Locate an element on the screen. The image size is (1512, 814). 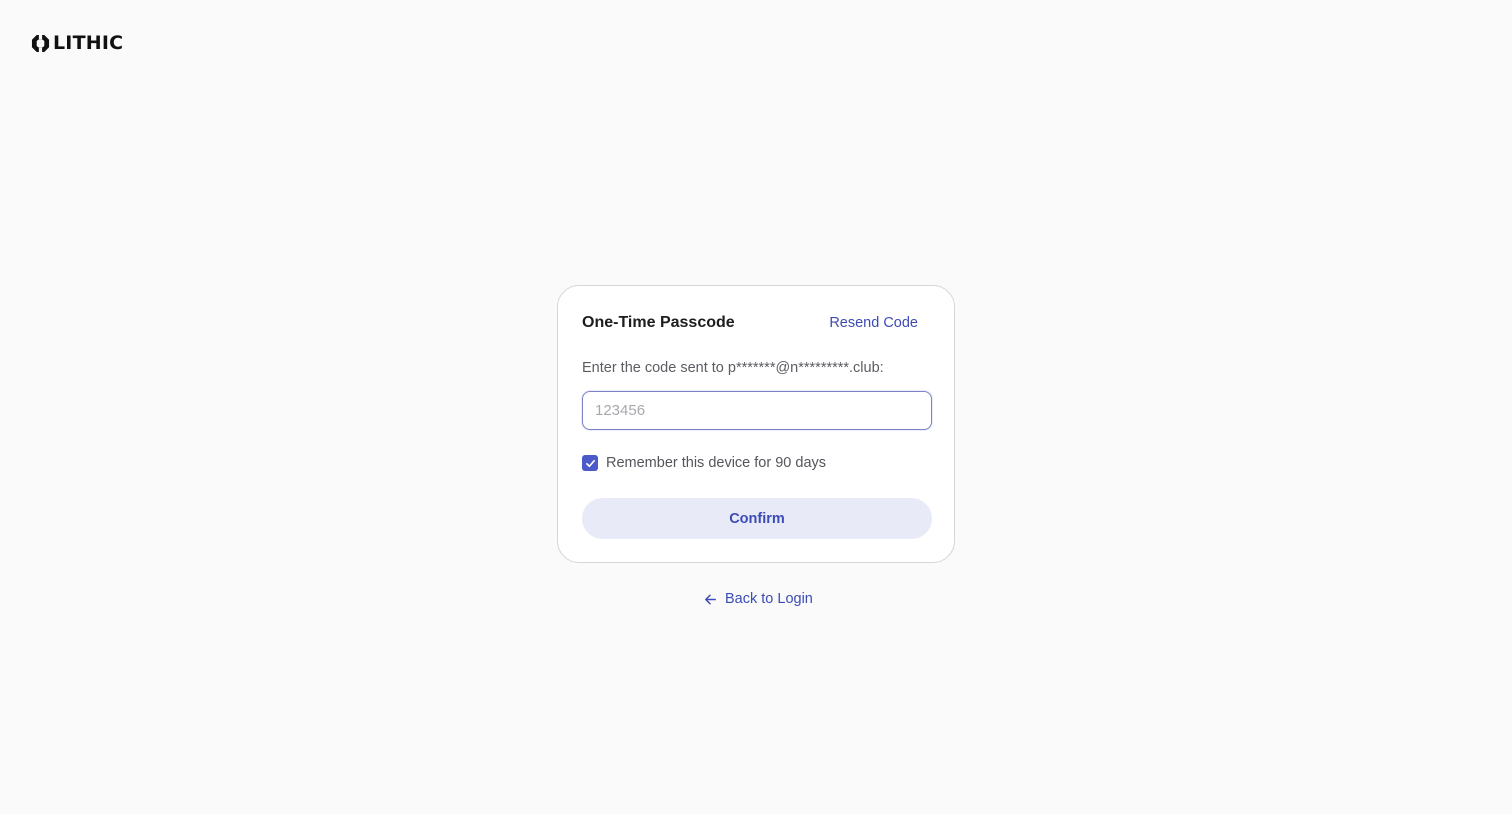
check-icon is located at coordinates (590, 463).